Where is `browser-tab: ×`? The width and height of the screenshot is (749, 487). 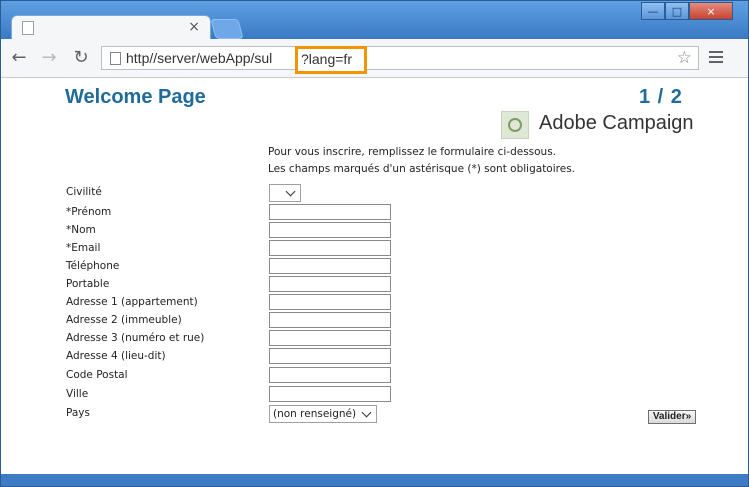 browser-tab: × is located at coordinates (111, 27).